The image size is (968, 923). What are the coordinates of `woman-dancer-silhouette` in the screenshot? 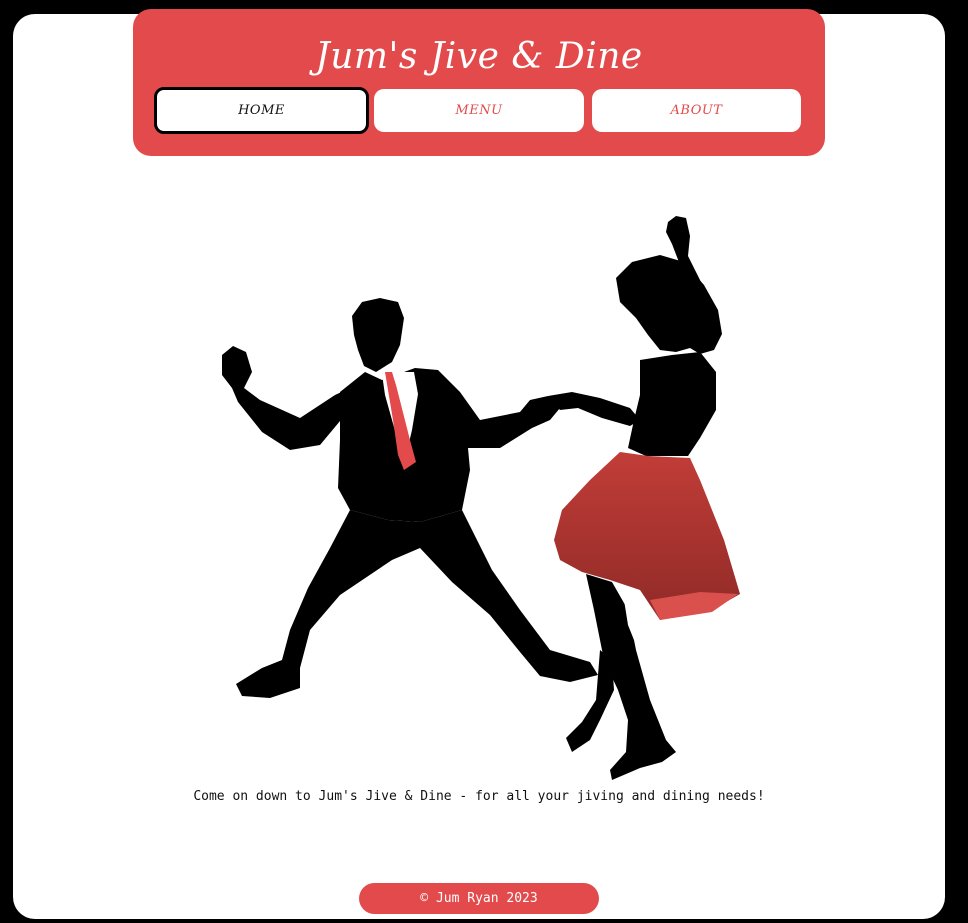 It's located at (644, 498).